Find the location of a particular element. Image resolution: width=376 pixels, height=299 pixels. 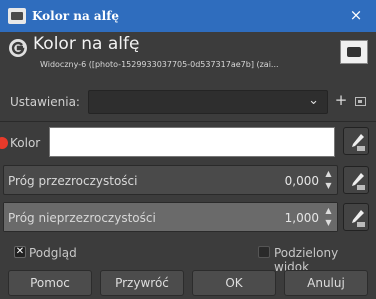

window-title: Kolor na alfę is located at coordinates (76, 16).